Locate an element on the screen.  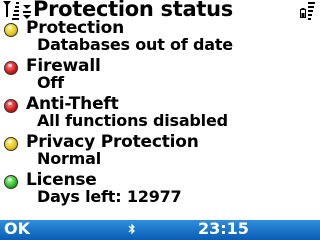
signal-icon is located at coordinates (7, 9).